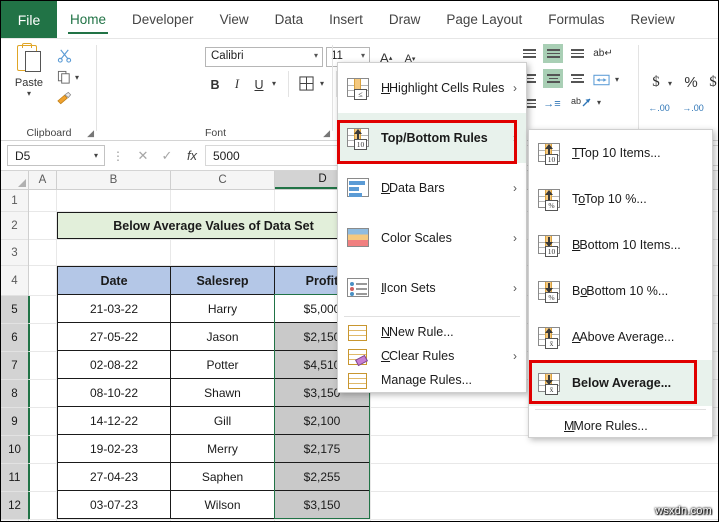 This screenshot has width=719, height=522. I want to click on name-box: D5 ▾, so click(56, 155).